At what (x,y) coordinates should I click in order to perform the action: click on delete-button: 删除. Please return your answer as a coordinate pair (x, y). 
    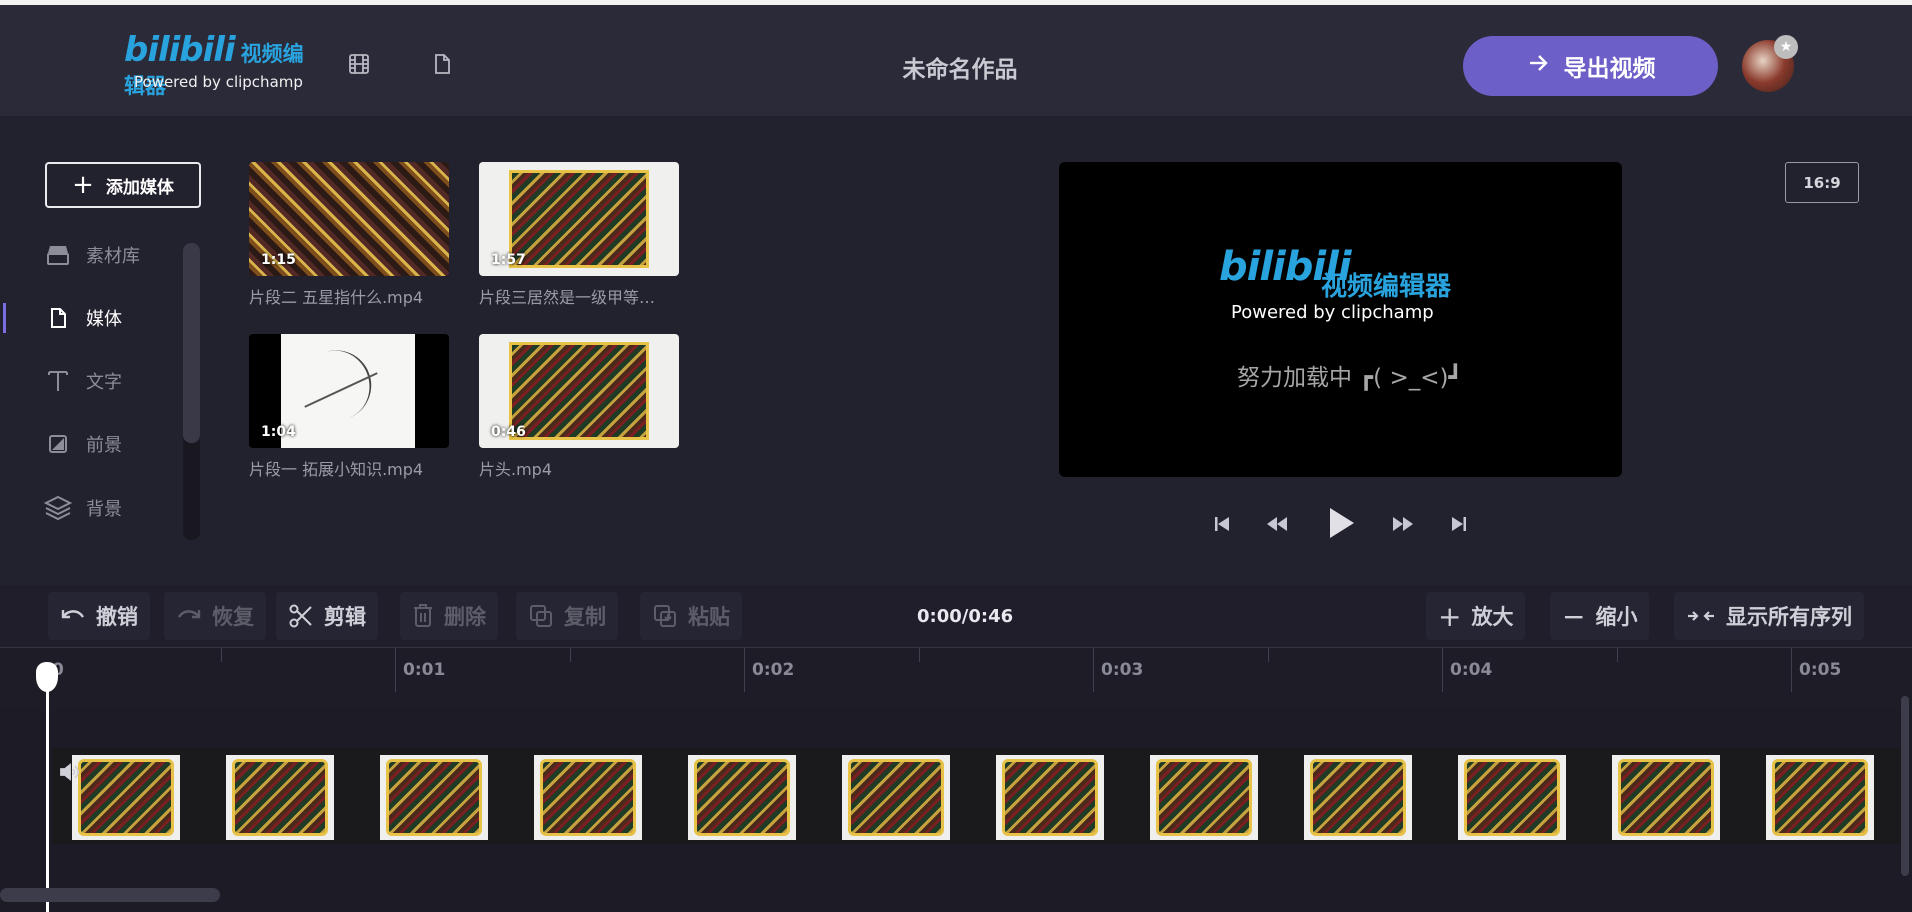
    Looking at the image, I should click on (449, 616).